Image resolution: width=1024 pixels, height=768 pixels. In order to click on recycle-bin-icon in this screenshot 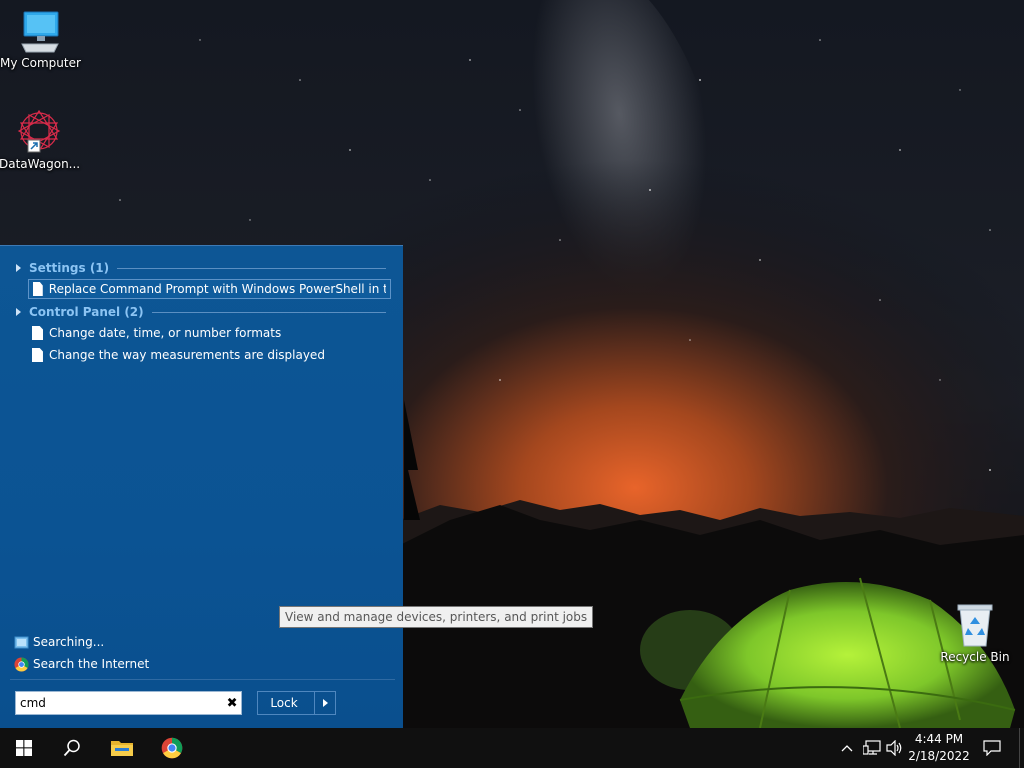, I will do `click(975, 625)`.